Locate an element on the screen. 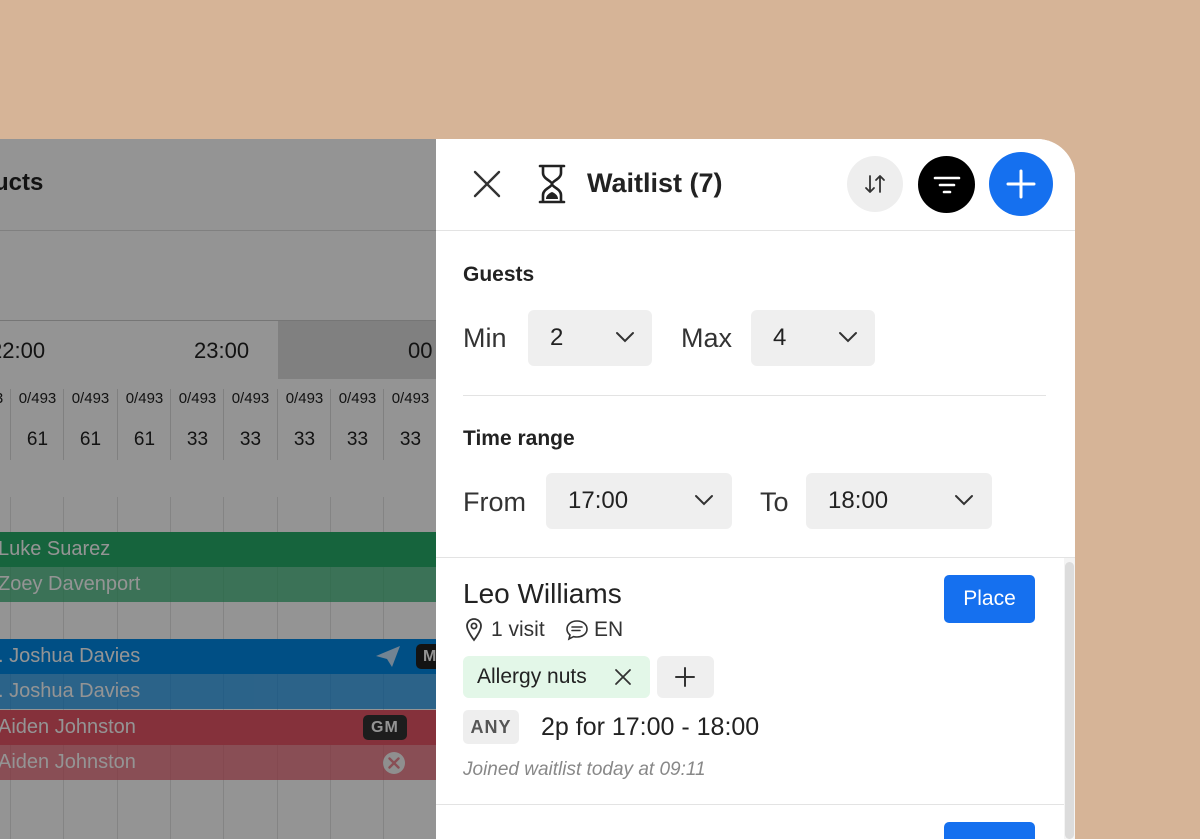  to-label: To is located at coordinates (774, 502).